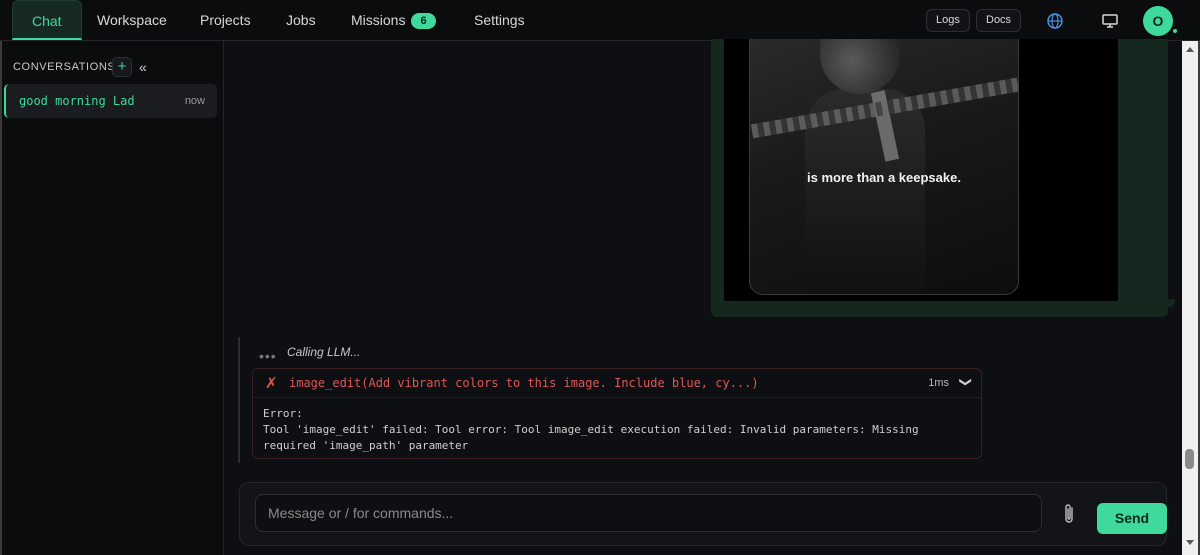 The height and width of the screenshot is (555, 1200). I want to click on paperclip-icon, so click(1069, 514).